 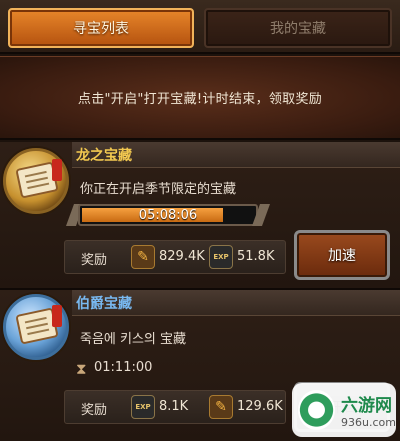 I want to click on reward-value: 8.1K, so click(x=174, y=406).